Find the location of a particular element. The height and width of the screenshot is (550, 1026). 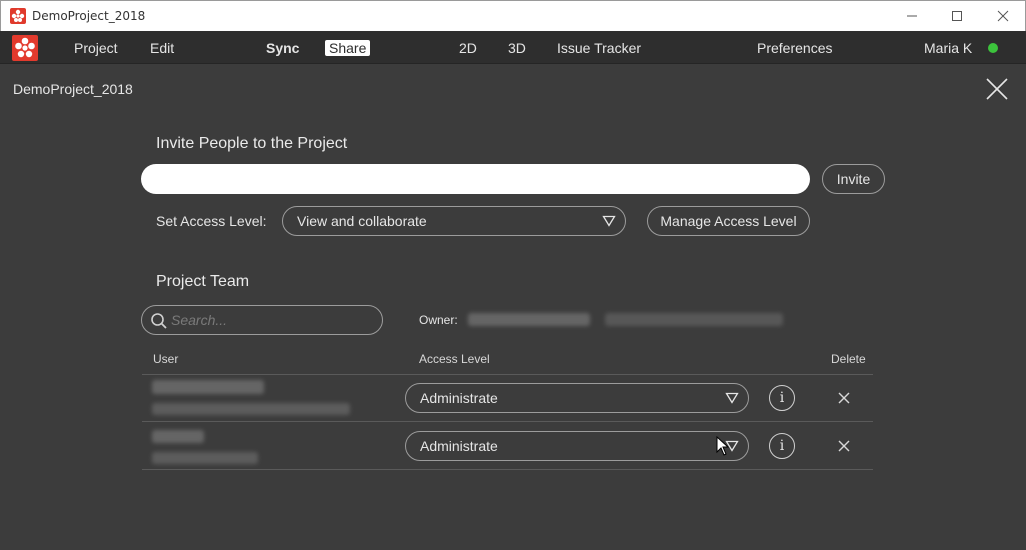

close-window-button is located at coordinates (1003, 16).